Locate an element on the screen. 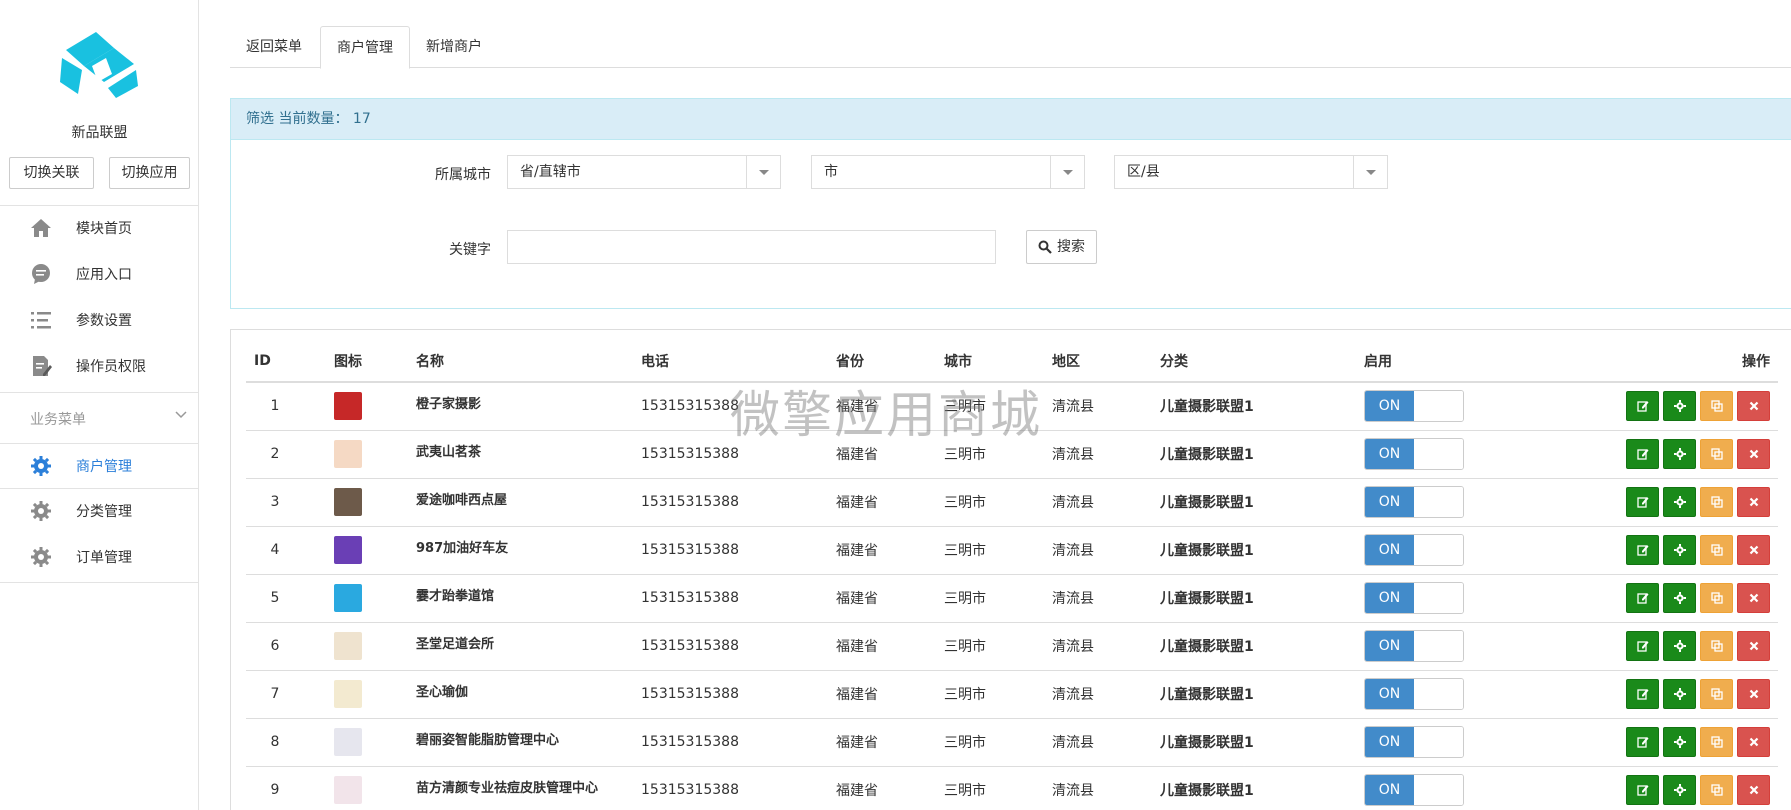  merchant-id: 2 is located at coordinates (286, 454).